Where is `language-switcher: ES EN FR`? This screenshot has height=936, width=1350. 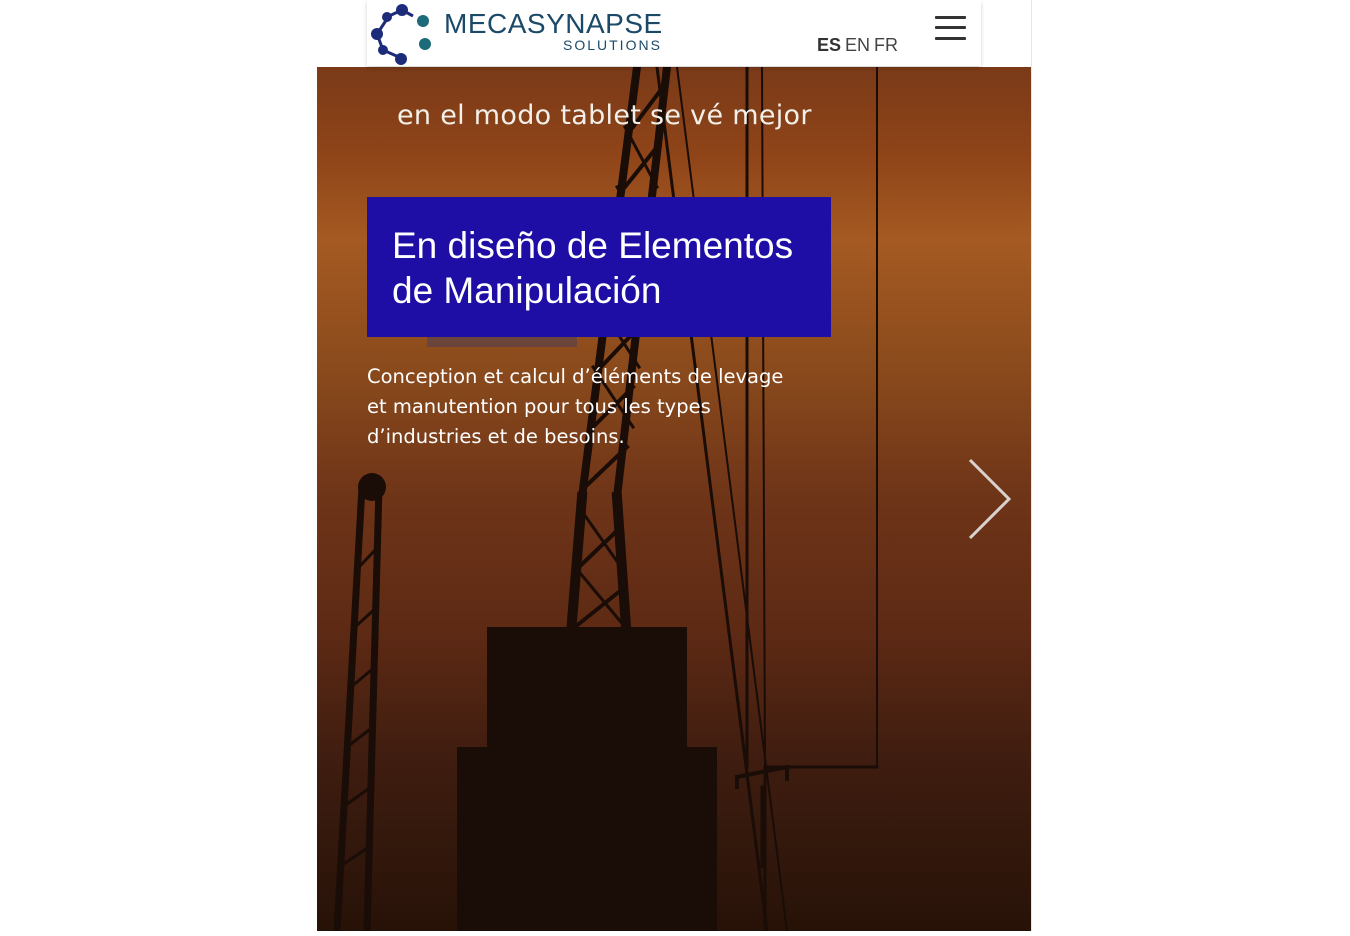
language-switcher: ES EN FR is located at coordinates (859, 45).